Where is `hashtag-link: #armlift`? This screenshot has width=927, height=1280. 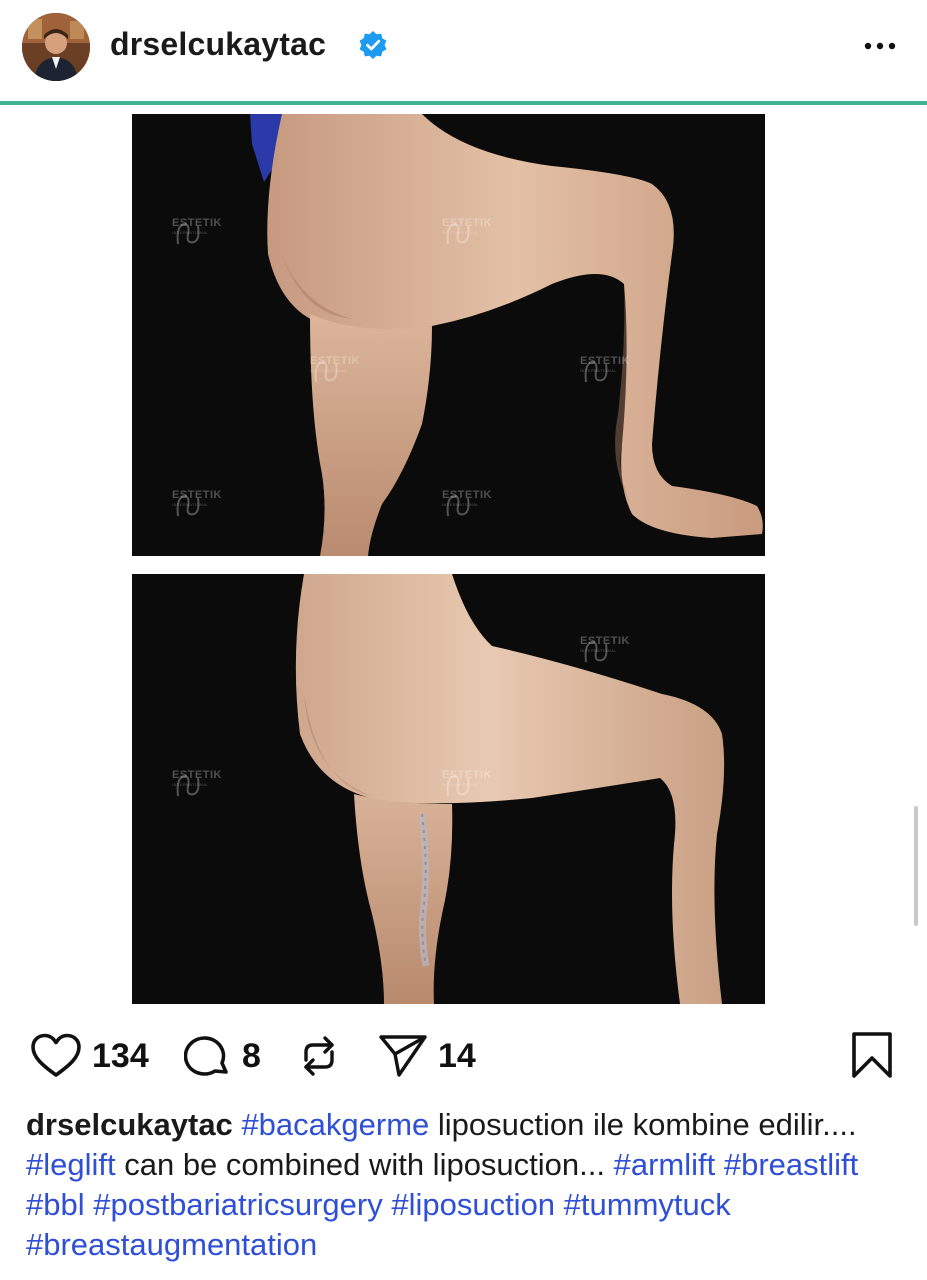
hashtag-link: #armlift is located at coordinates (665, 1164).